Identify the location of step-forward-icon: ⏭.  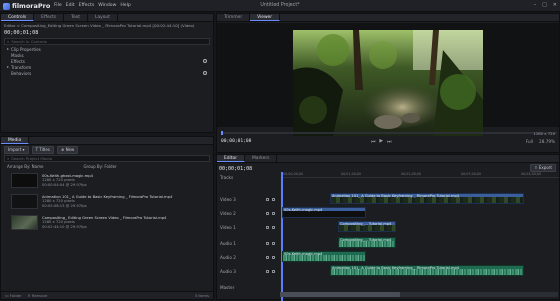
(389, 142).